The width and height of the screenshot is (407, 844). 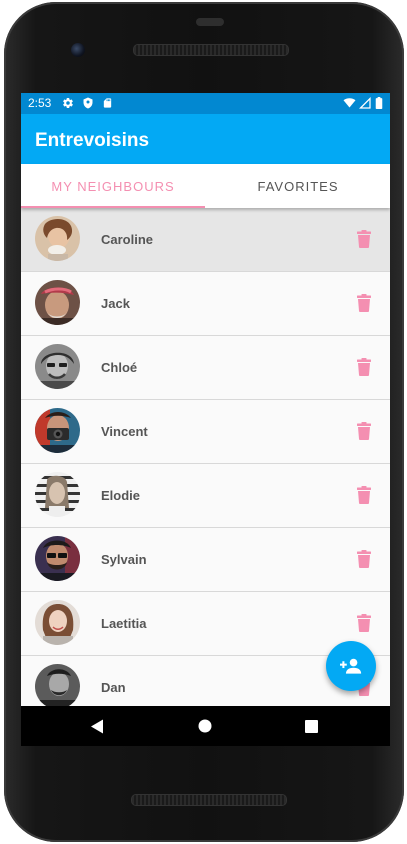 What do you see at coordinates (113, 687) in the screenshot?
I see `neighbour-name: Dan` at bounding box center [113, 687].